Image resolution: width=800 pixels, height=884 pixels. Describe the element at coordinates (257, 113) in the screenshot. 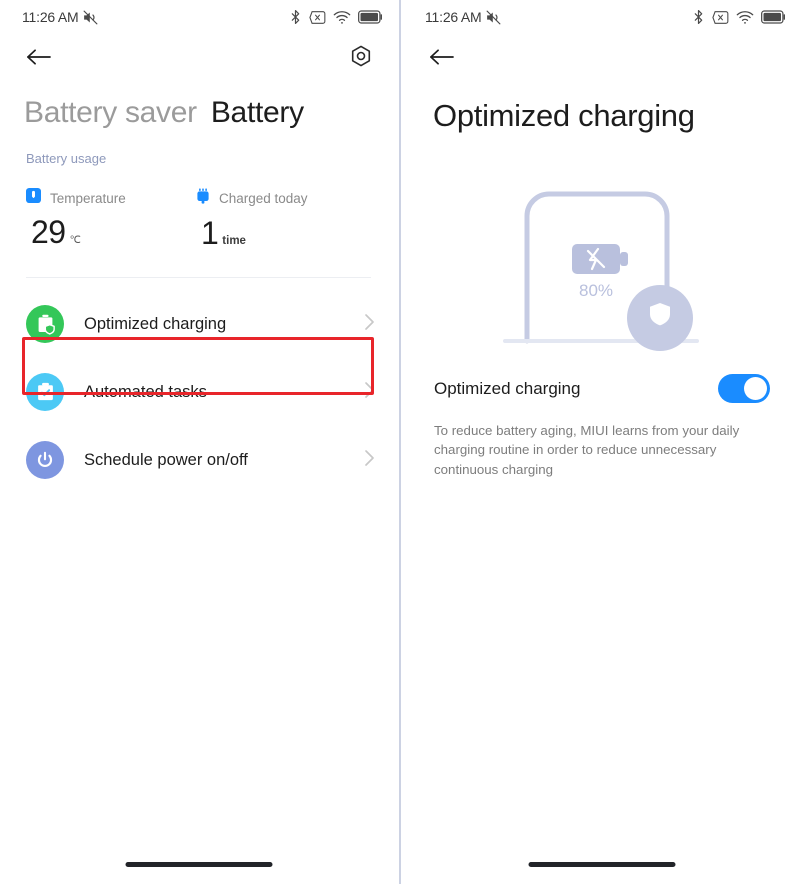

I see `tab-battery: Battery` at that location.